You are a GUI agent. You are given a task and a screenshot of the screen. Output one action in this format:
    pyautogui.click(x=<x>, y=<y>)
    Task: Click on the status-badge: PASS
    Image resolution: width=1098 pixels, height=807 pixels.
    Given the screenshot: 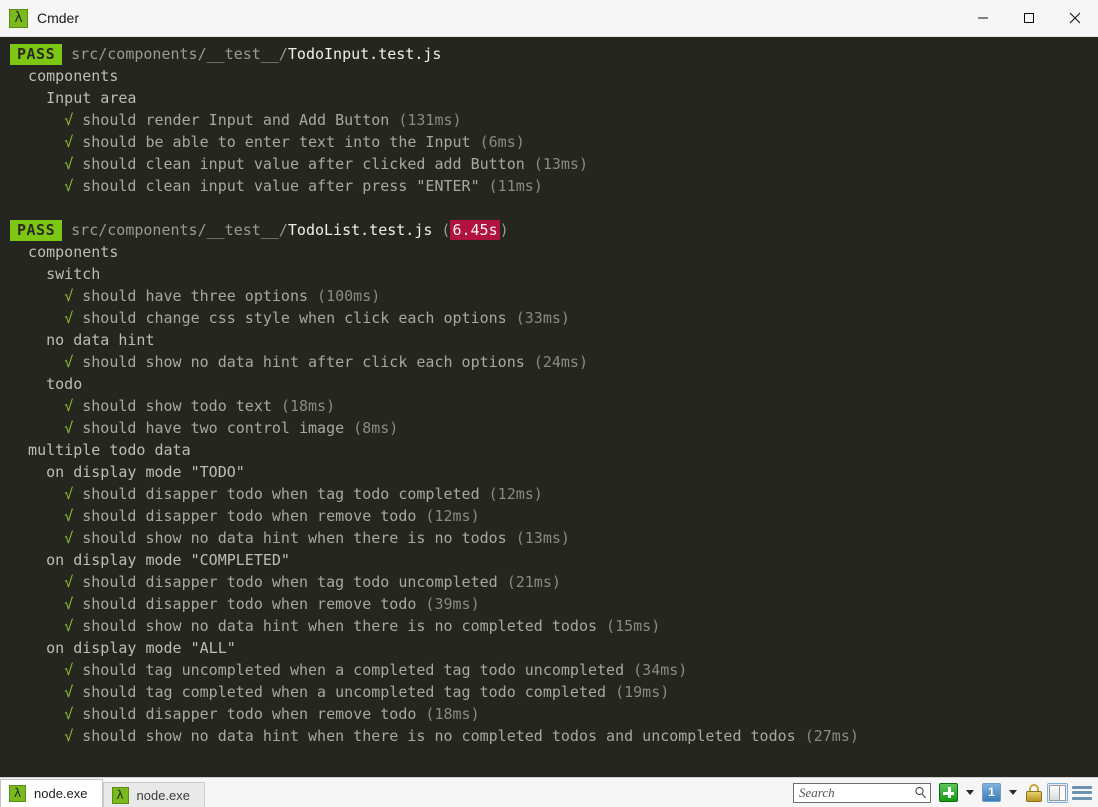 What is the action you would take?
    pyautogui.click(x=36, y=230)
    